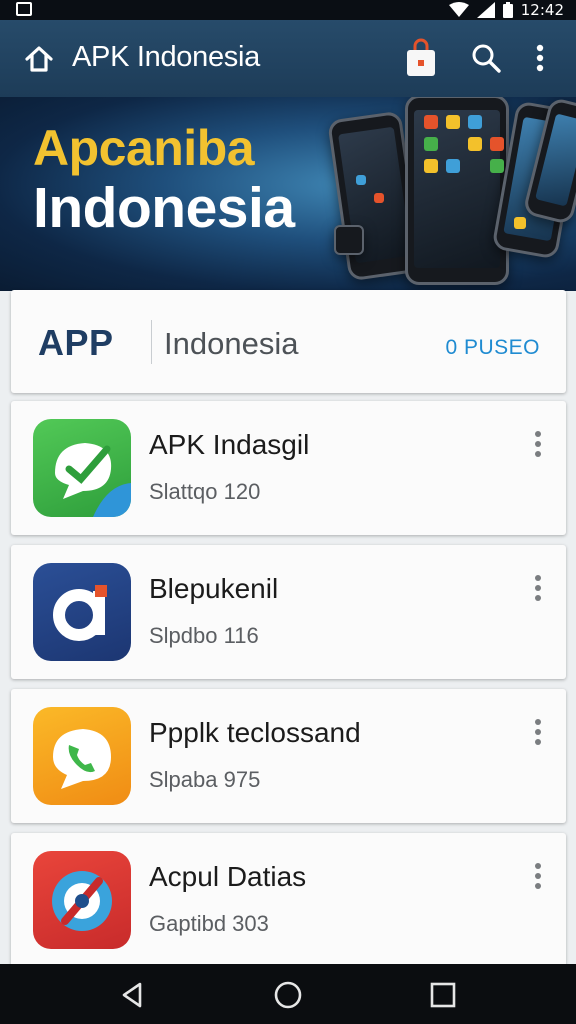 The width and height of the screenshot is (576, 1024). What do you see at coordinates (82, 468) in the screenshot?
I see `chat-check-icon` at bounding box center [82, 468].